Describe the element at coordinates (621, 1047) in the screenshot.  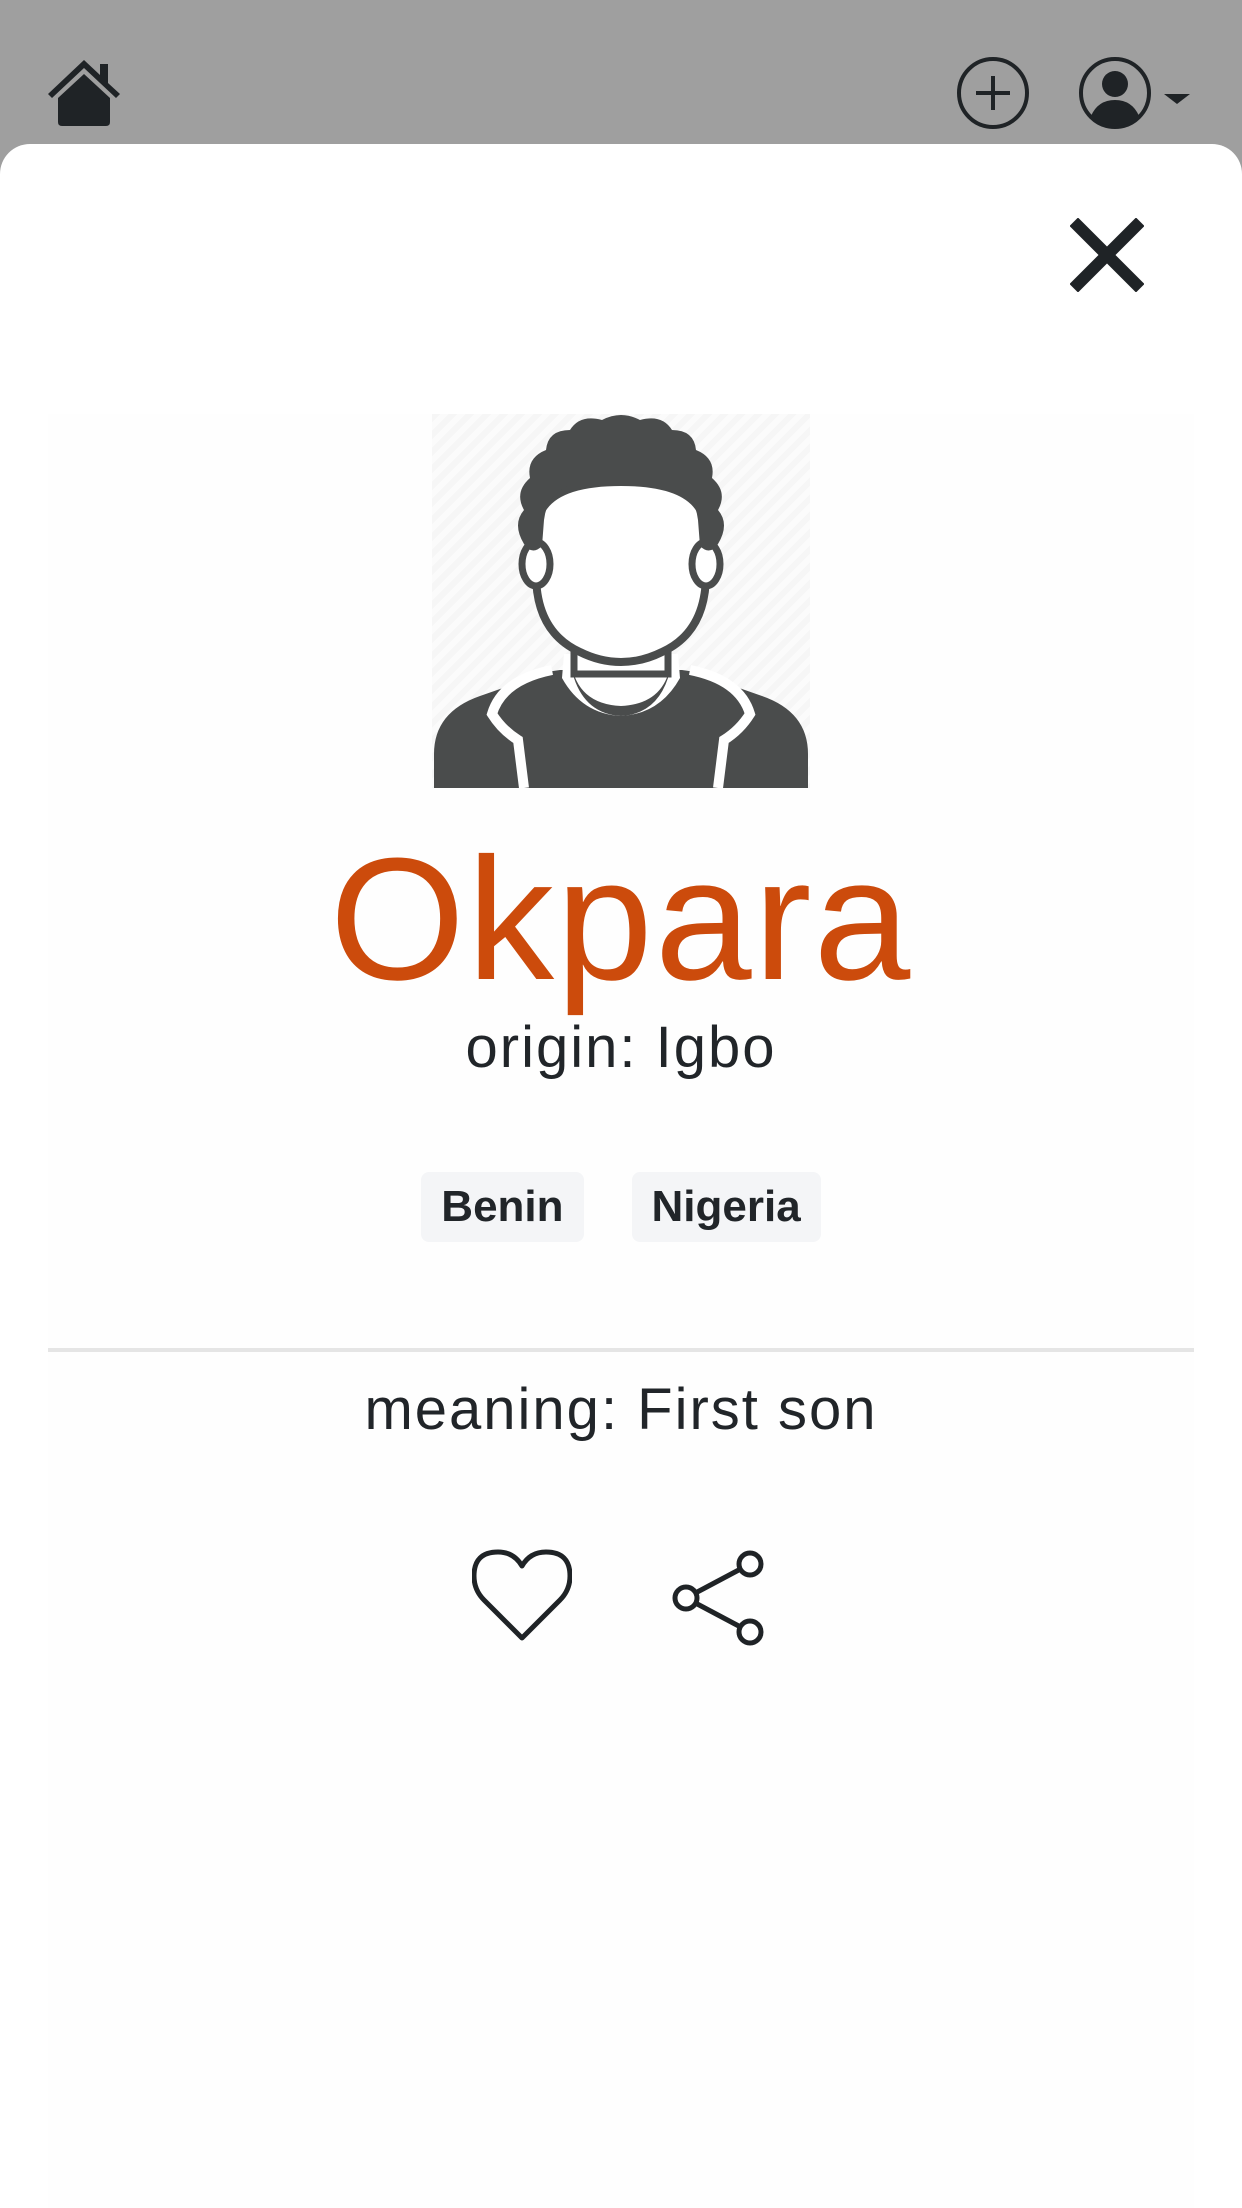
I see `origin-text: origin: Igbo` at that location.